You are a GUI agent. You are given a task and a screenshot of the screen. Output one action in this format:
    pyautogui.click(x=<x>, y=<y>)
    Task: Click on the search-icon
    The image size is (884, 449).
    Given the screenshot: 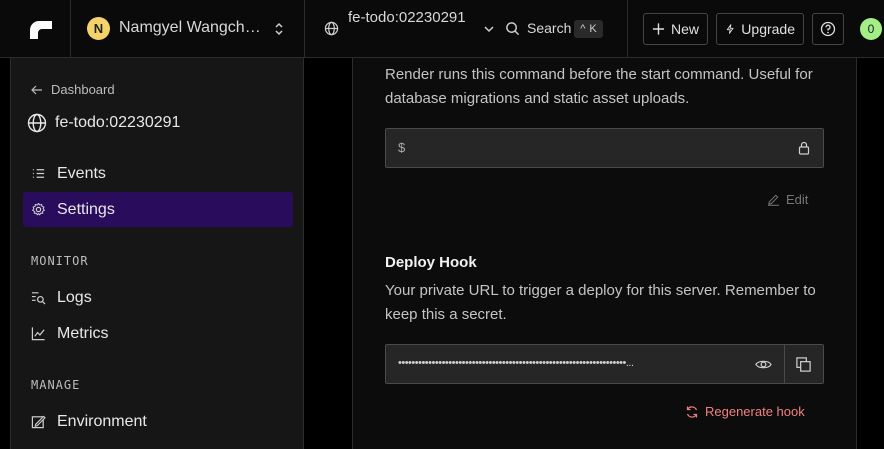 What is the action you would take?
    pyautogui.click(x=512, y=28)
    